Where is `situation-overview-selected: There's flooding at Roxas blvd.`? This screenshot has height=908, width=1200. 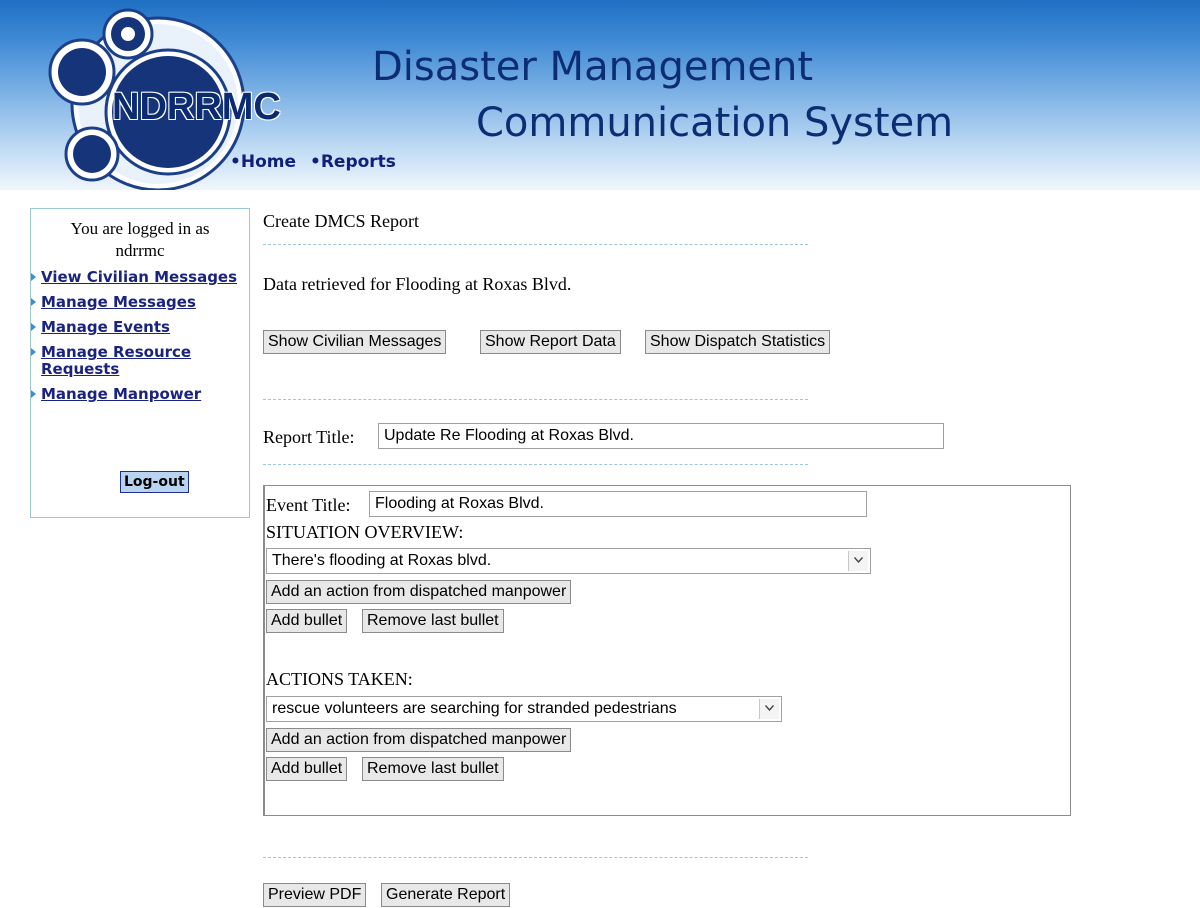
situation-overview-selected: There's flooding at Roxas blvd. is located at coordinates (382, 560).